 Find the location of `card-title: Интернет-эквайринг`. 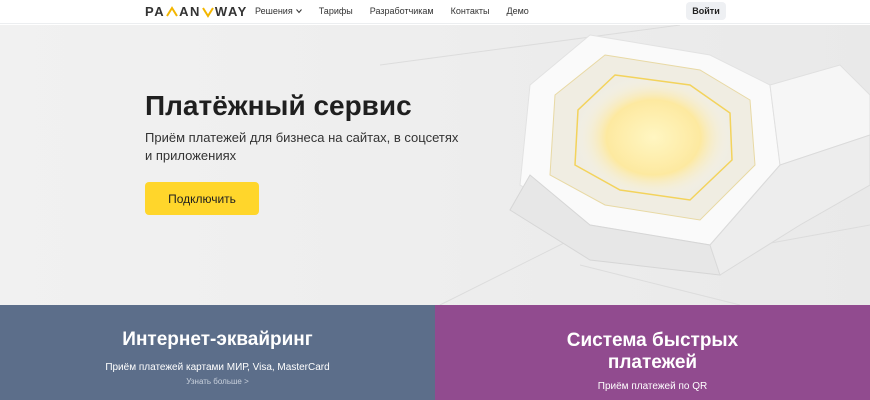

card-title: Интернет-эквайринг is located at coordinates (217, 339).